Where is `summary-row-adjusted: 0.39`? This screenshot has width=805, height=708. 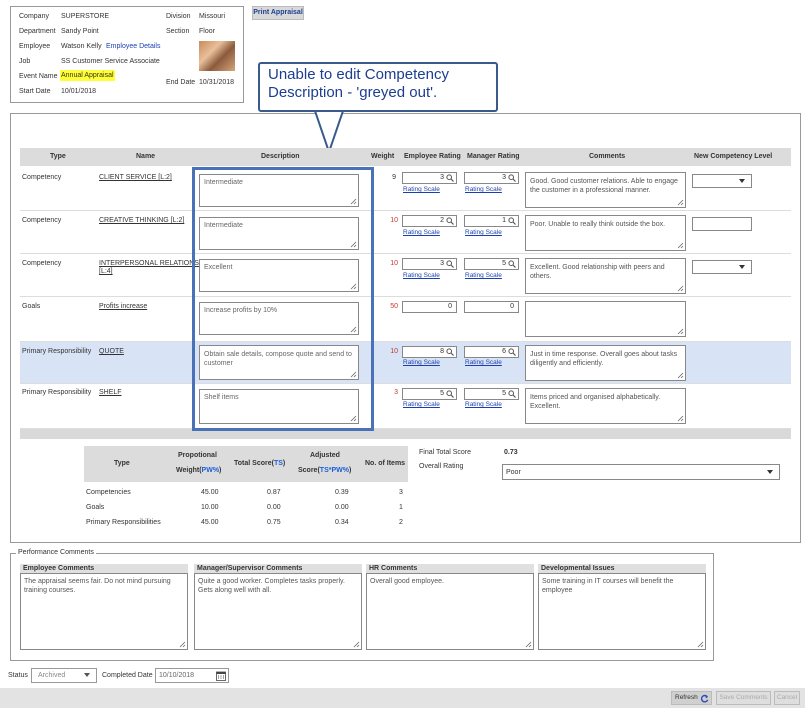
summary-row-adjusted: 0.39 is located at coordinates (342, 492).